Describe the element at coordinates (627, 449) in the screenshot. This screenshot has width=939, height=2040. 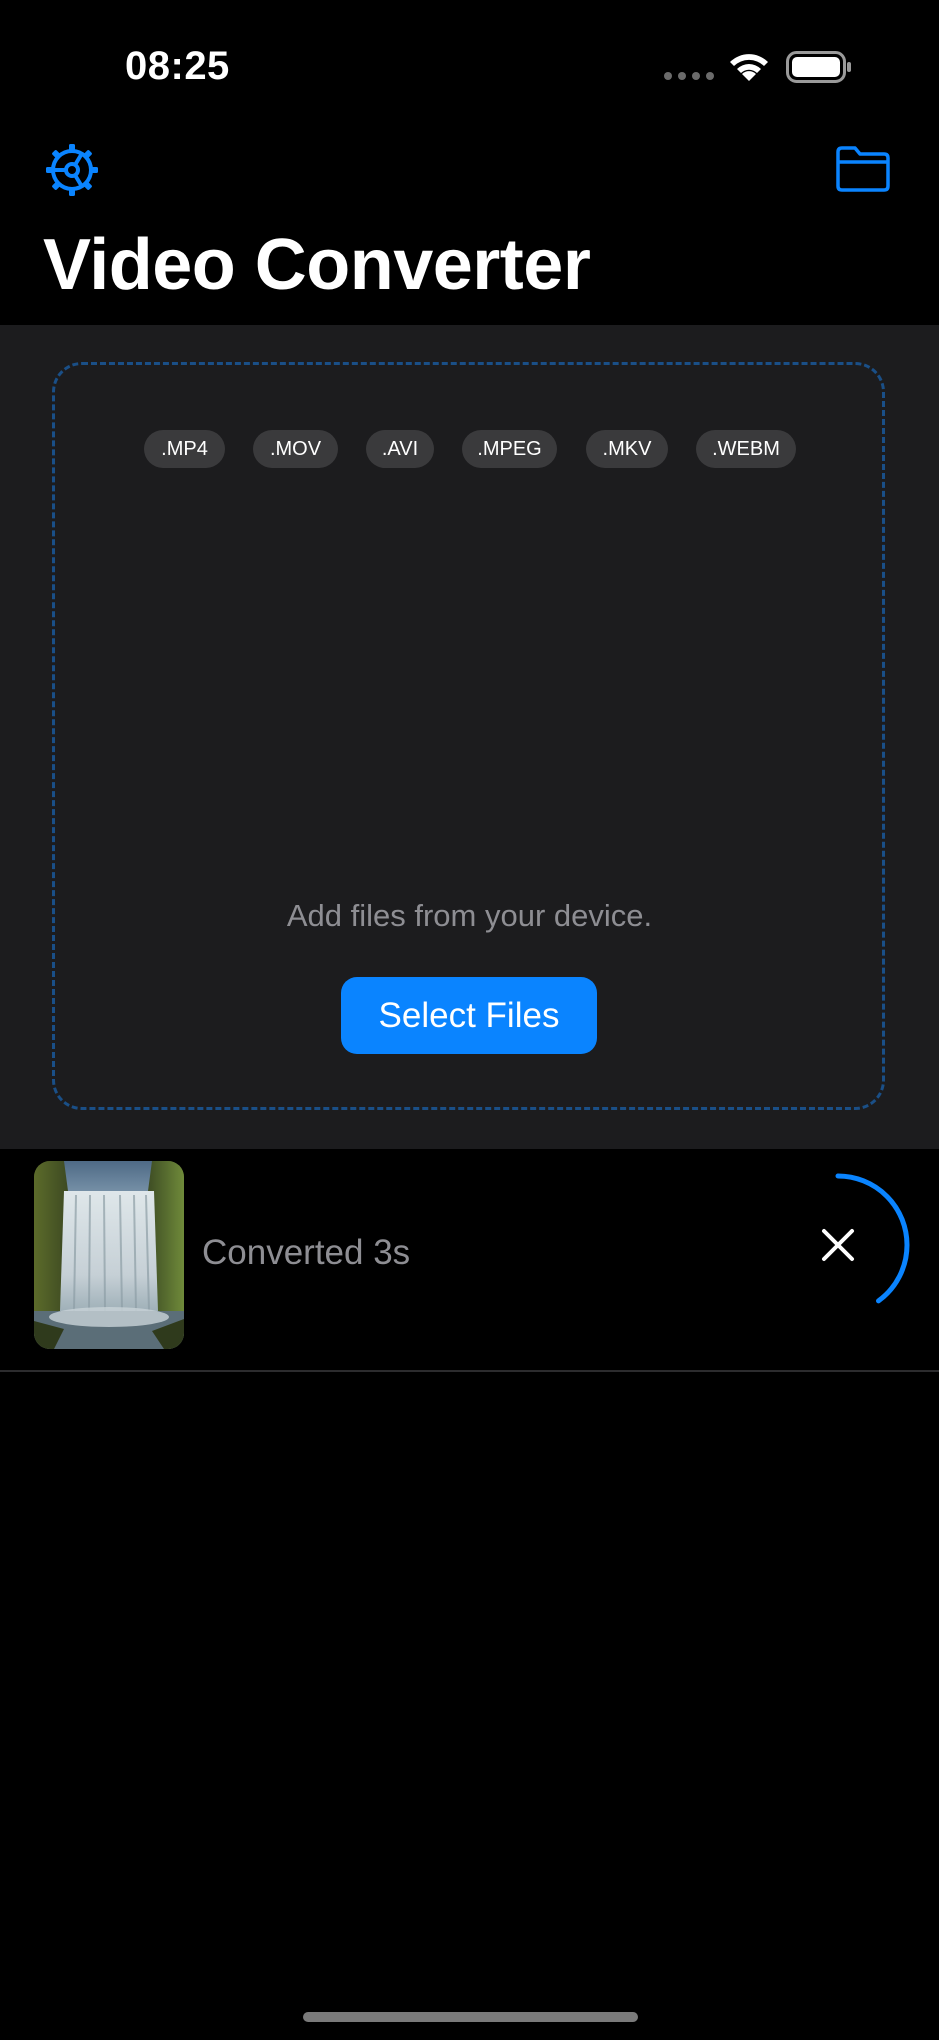
I see `format-chip-mkv: .MKV` at that location.